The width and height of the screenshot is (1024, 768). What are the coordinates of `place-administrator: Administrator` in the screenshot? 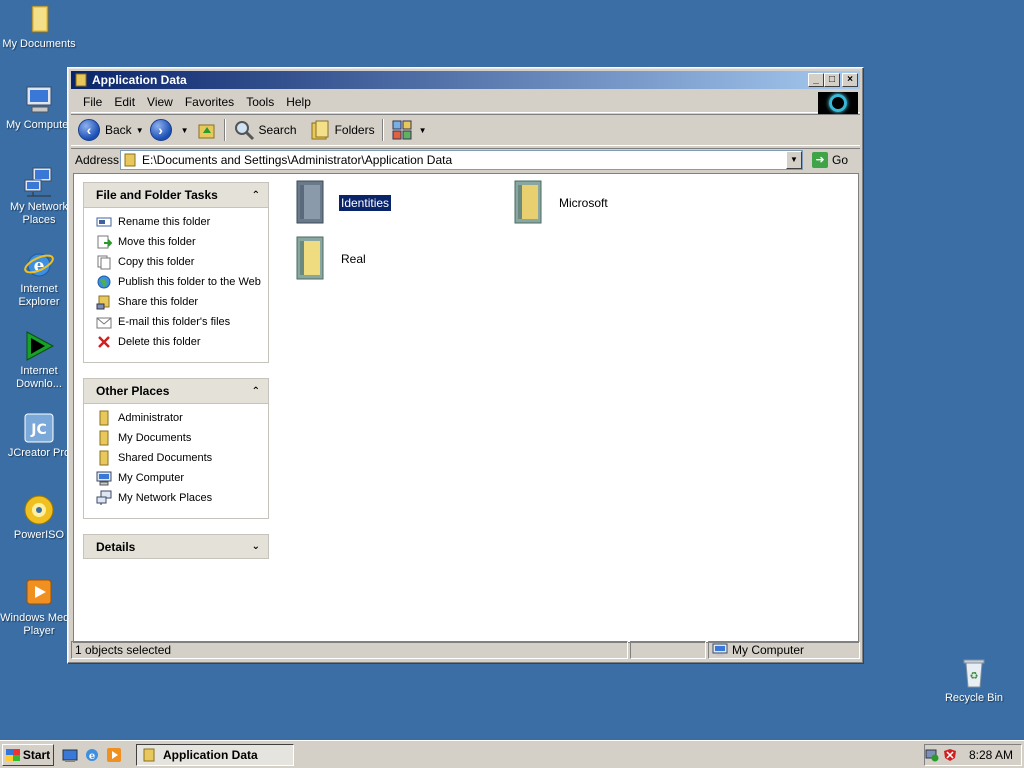 It's located at (179, 420).